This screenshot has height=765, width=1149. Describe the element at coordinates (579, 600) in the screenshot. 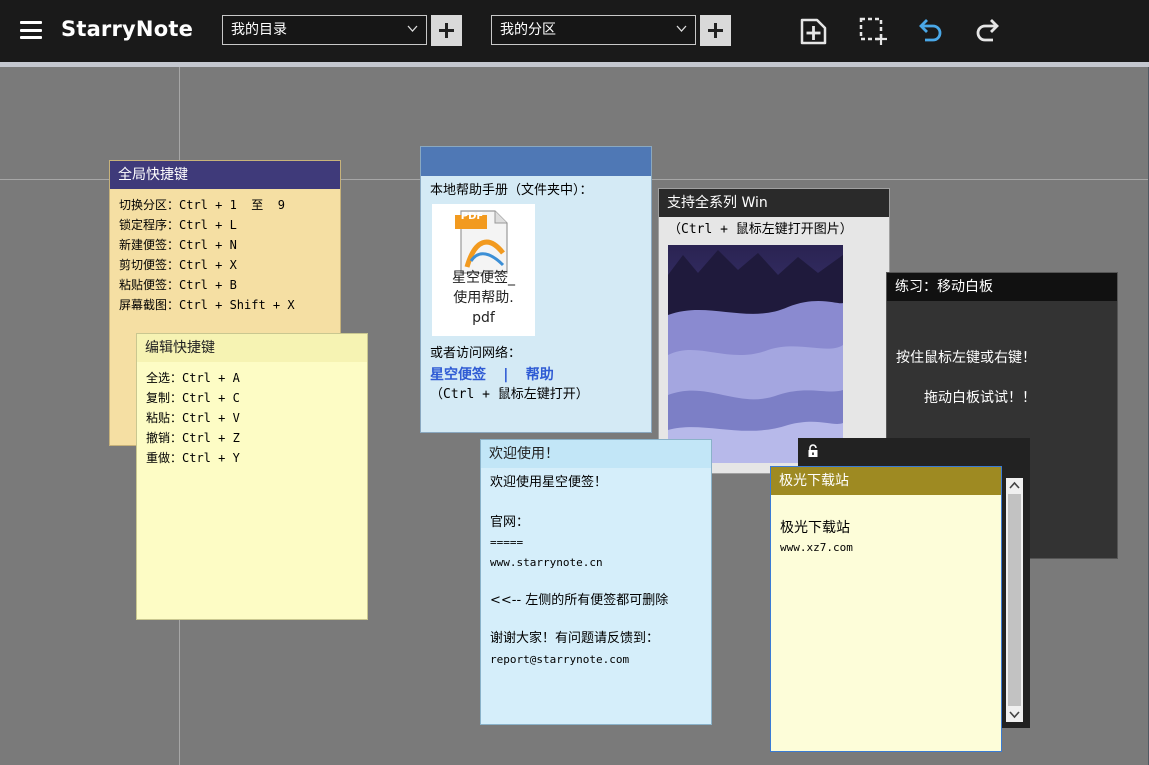

I see `welcome-line: <<-- 左侧的所有便签都可删除` at that location.